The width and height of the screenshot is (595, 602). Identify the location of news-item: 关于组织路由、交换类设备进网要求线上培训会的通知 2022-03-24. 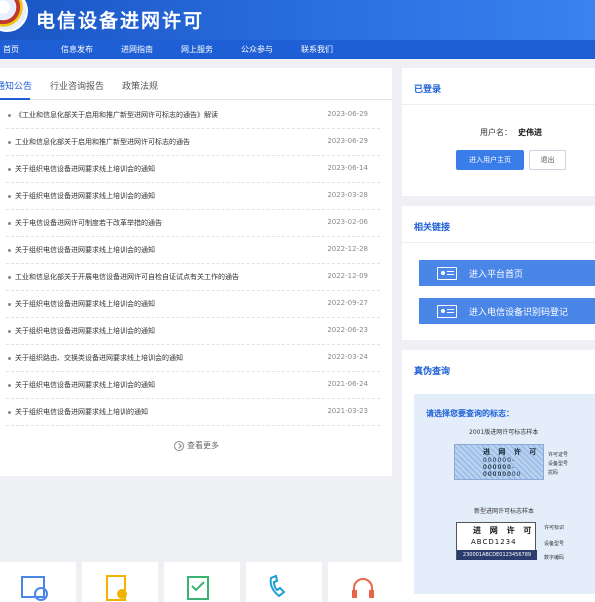
(193, 358).